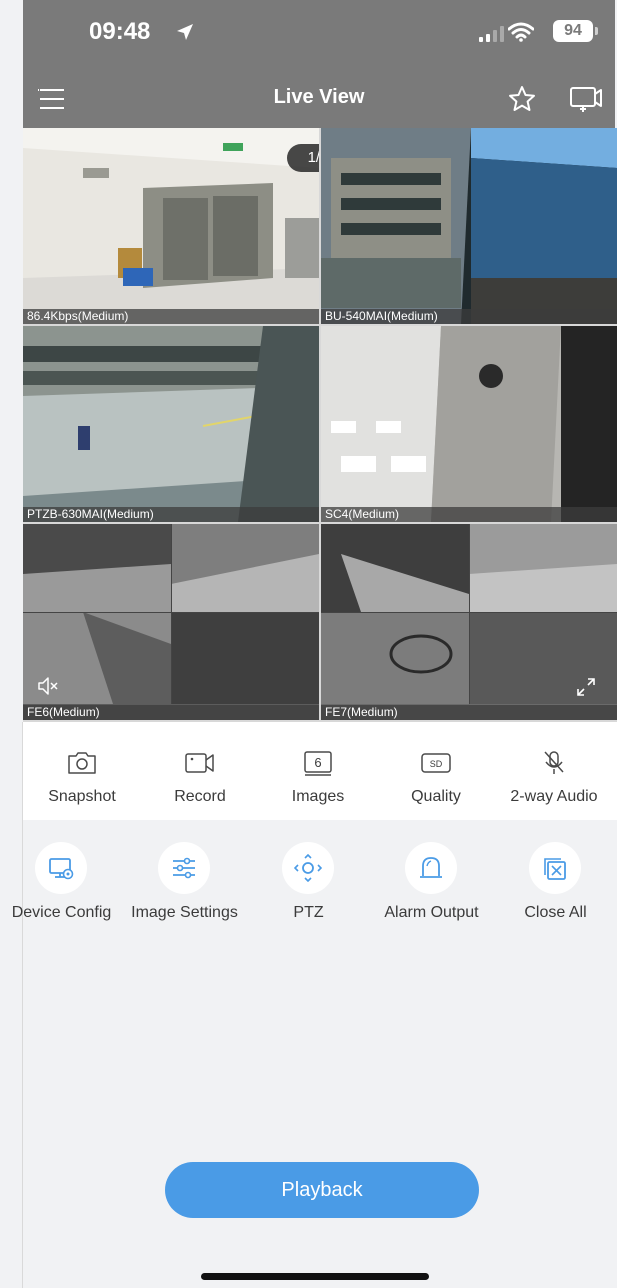  I want to click on alarm-icon, so click(431, 867).